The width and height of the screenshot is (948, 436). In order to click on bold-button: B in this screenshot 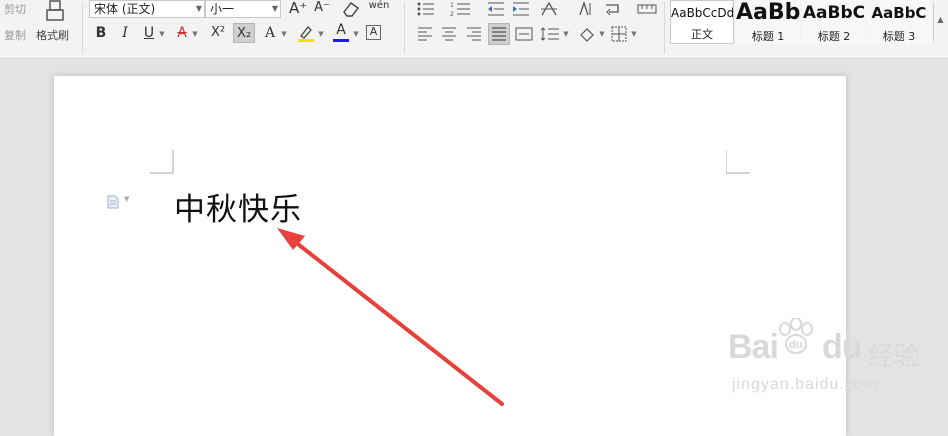, I will do `click(101, 33)`.